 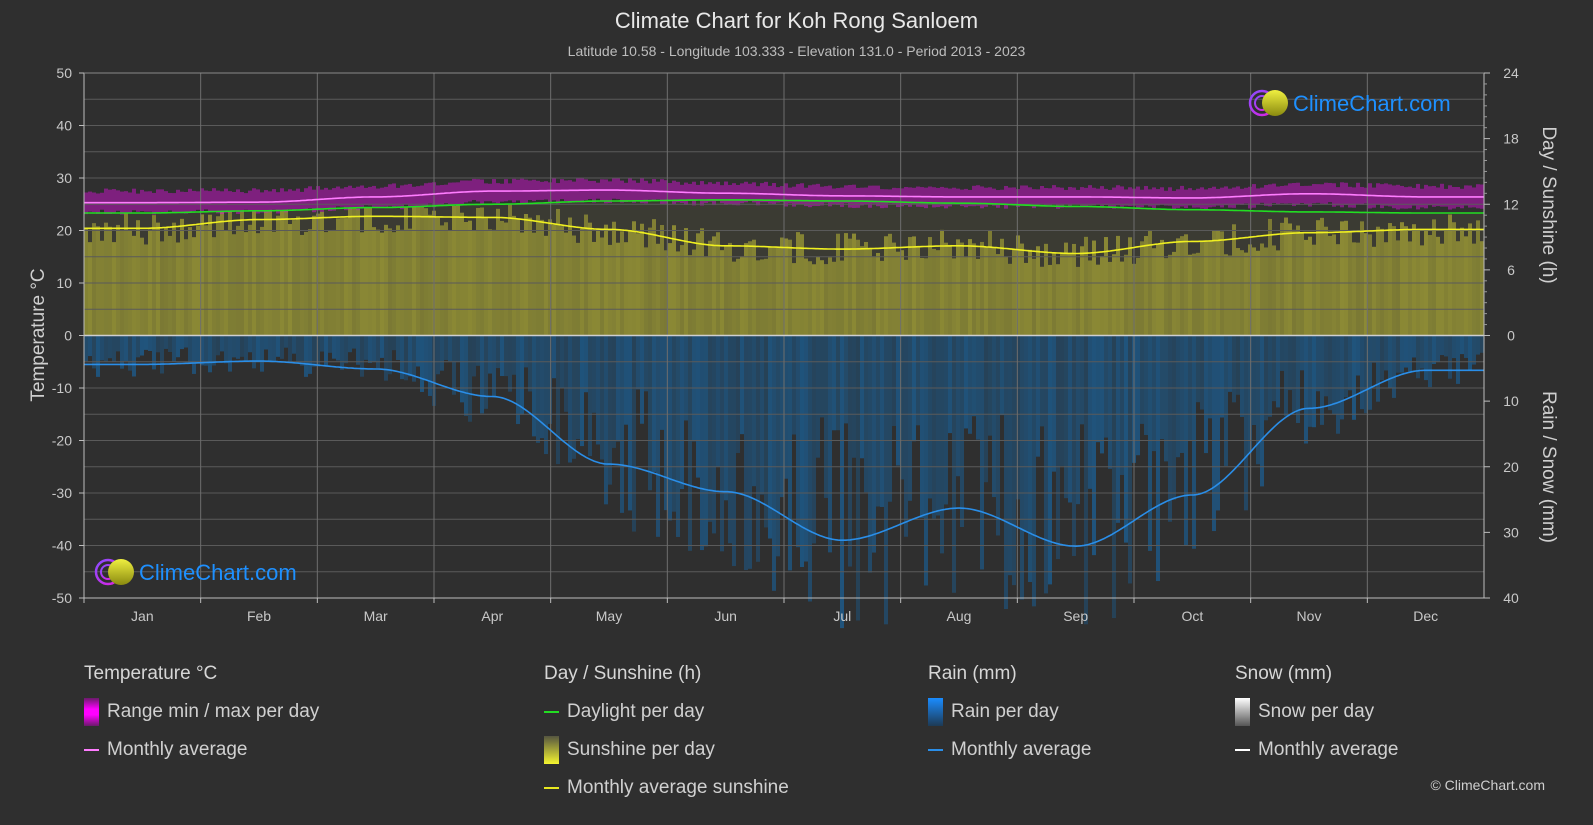 What do you see at coordinates (725, 616) in the screenshot?
I see `x-tick-label: Jun` at bounding box center [725, 616].